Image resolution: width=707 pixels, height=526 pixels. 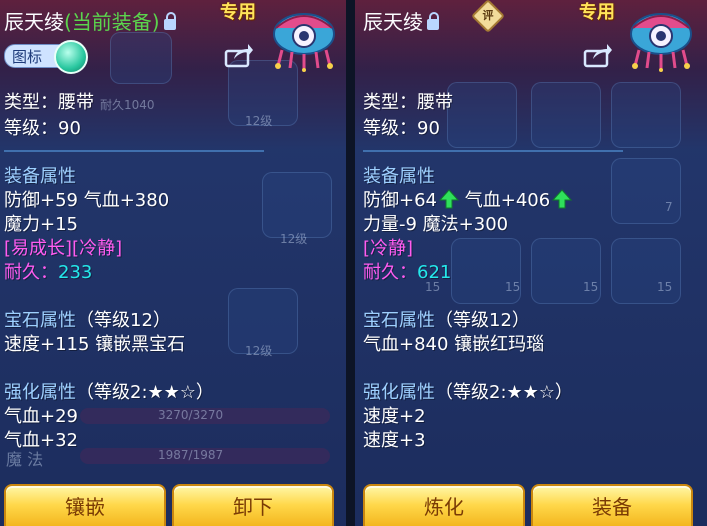 I want to click on special-effects: [冷静], so click(x=388, y=248).